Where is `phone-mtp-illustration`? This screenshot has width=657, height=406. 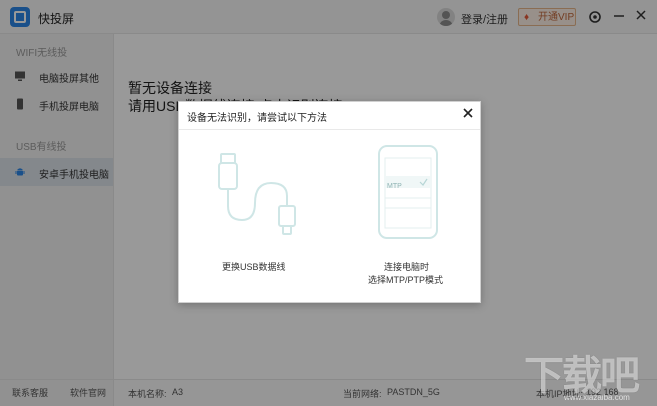 phone-mtp-illustration is located at coordinates (408, 192).